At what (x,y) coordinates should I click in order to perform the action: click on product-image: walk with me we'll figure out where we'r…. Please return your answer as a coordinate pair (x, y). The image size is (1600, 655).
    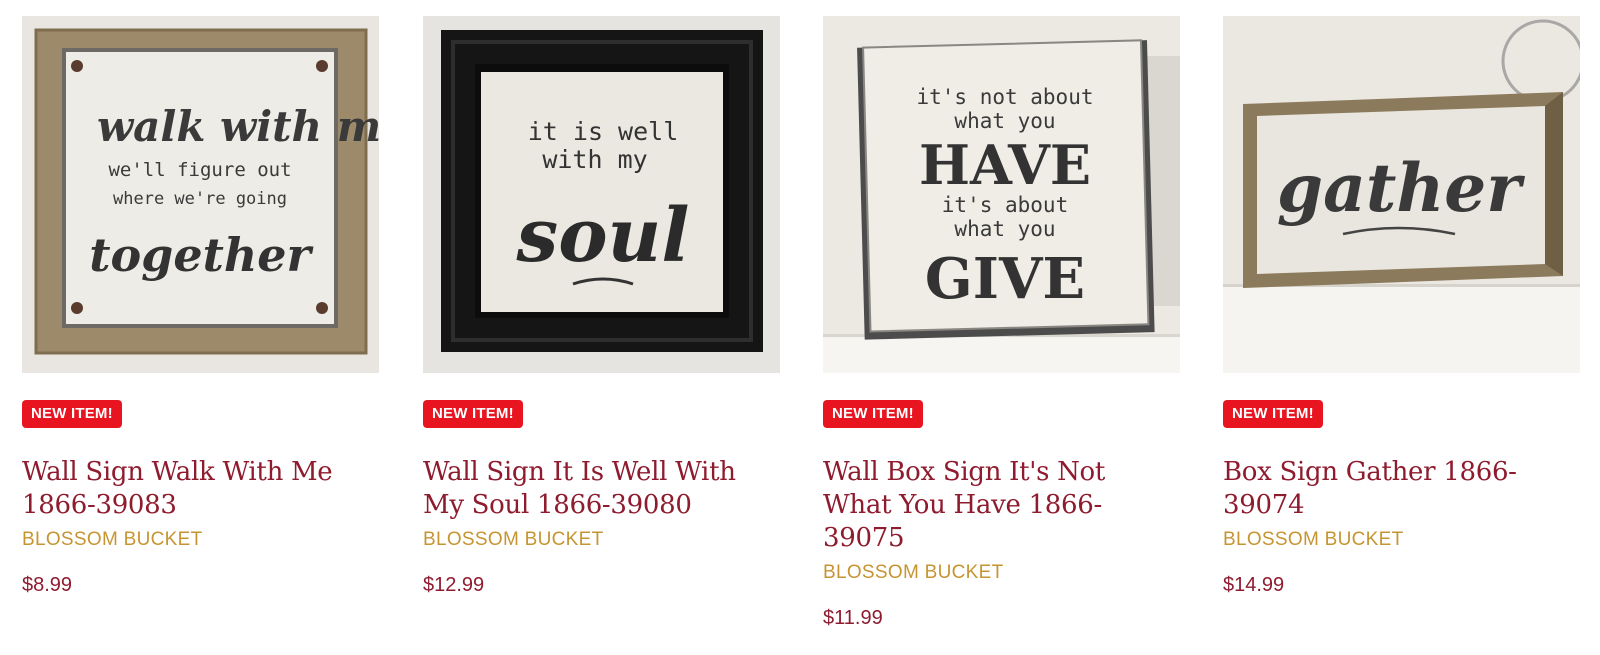
    Looking at the image, I should click on (200, 194).